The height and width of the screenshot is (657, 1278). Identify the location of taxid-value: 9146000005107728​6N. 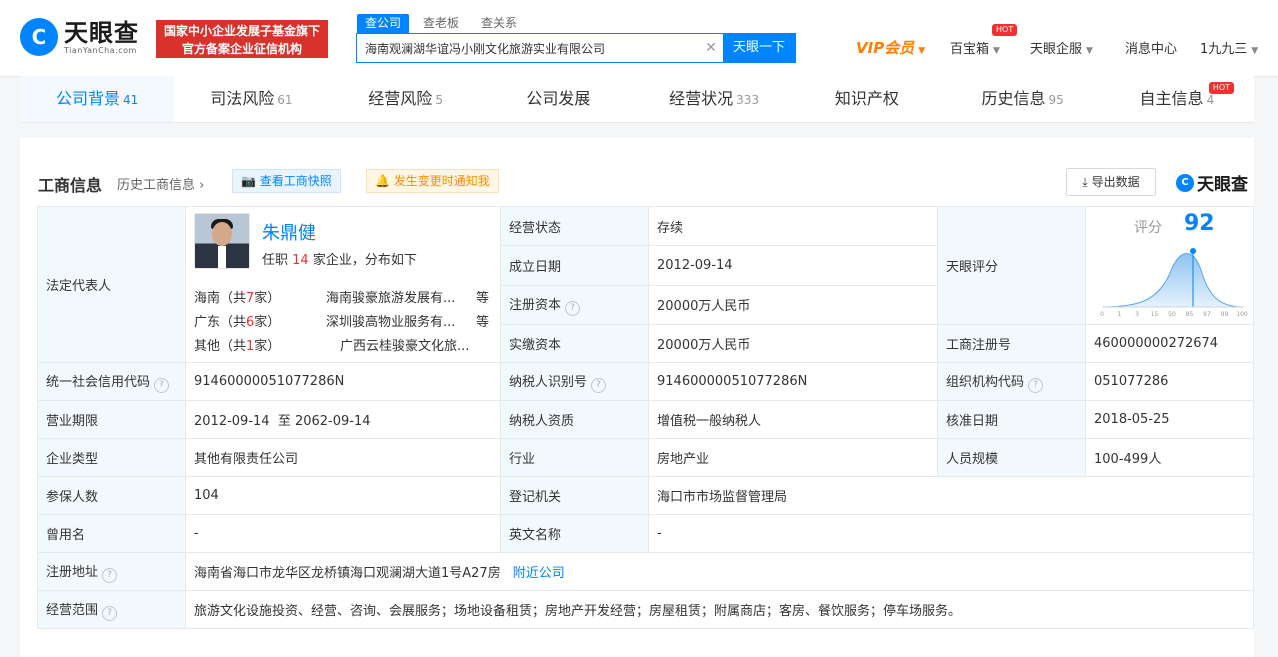
(793, 381).